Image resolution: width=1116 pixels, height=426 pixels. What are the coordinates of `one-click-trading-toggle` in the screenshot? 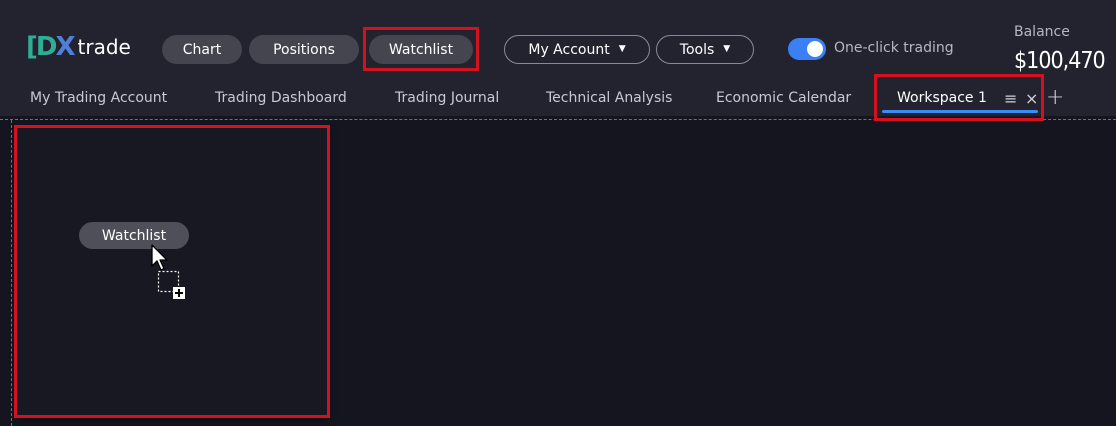 It's located at (807, 49).